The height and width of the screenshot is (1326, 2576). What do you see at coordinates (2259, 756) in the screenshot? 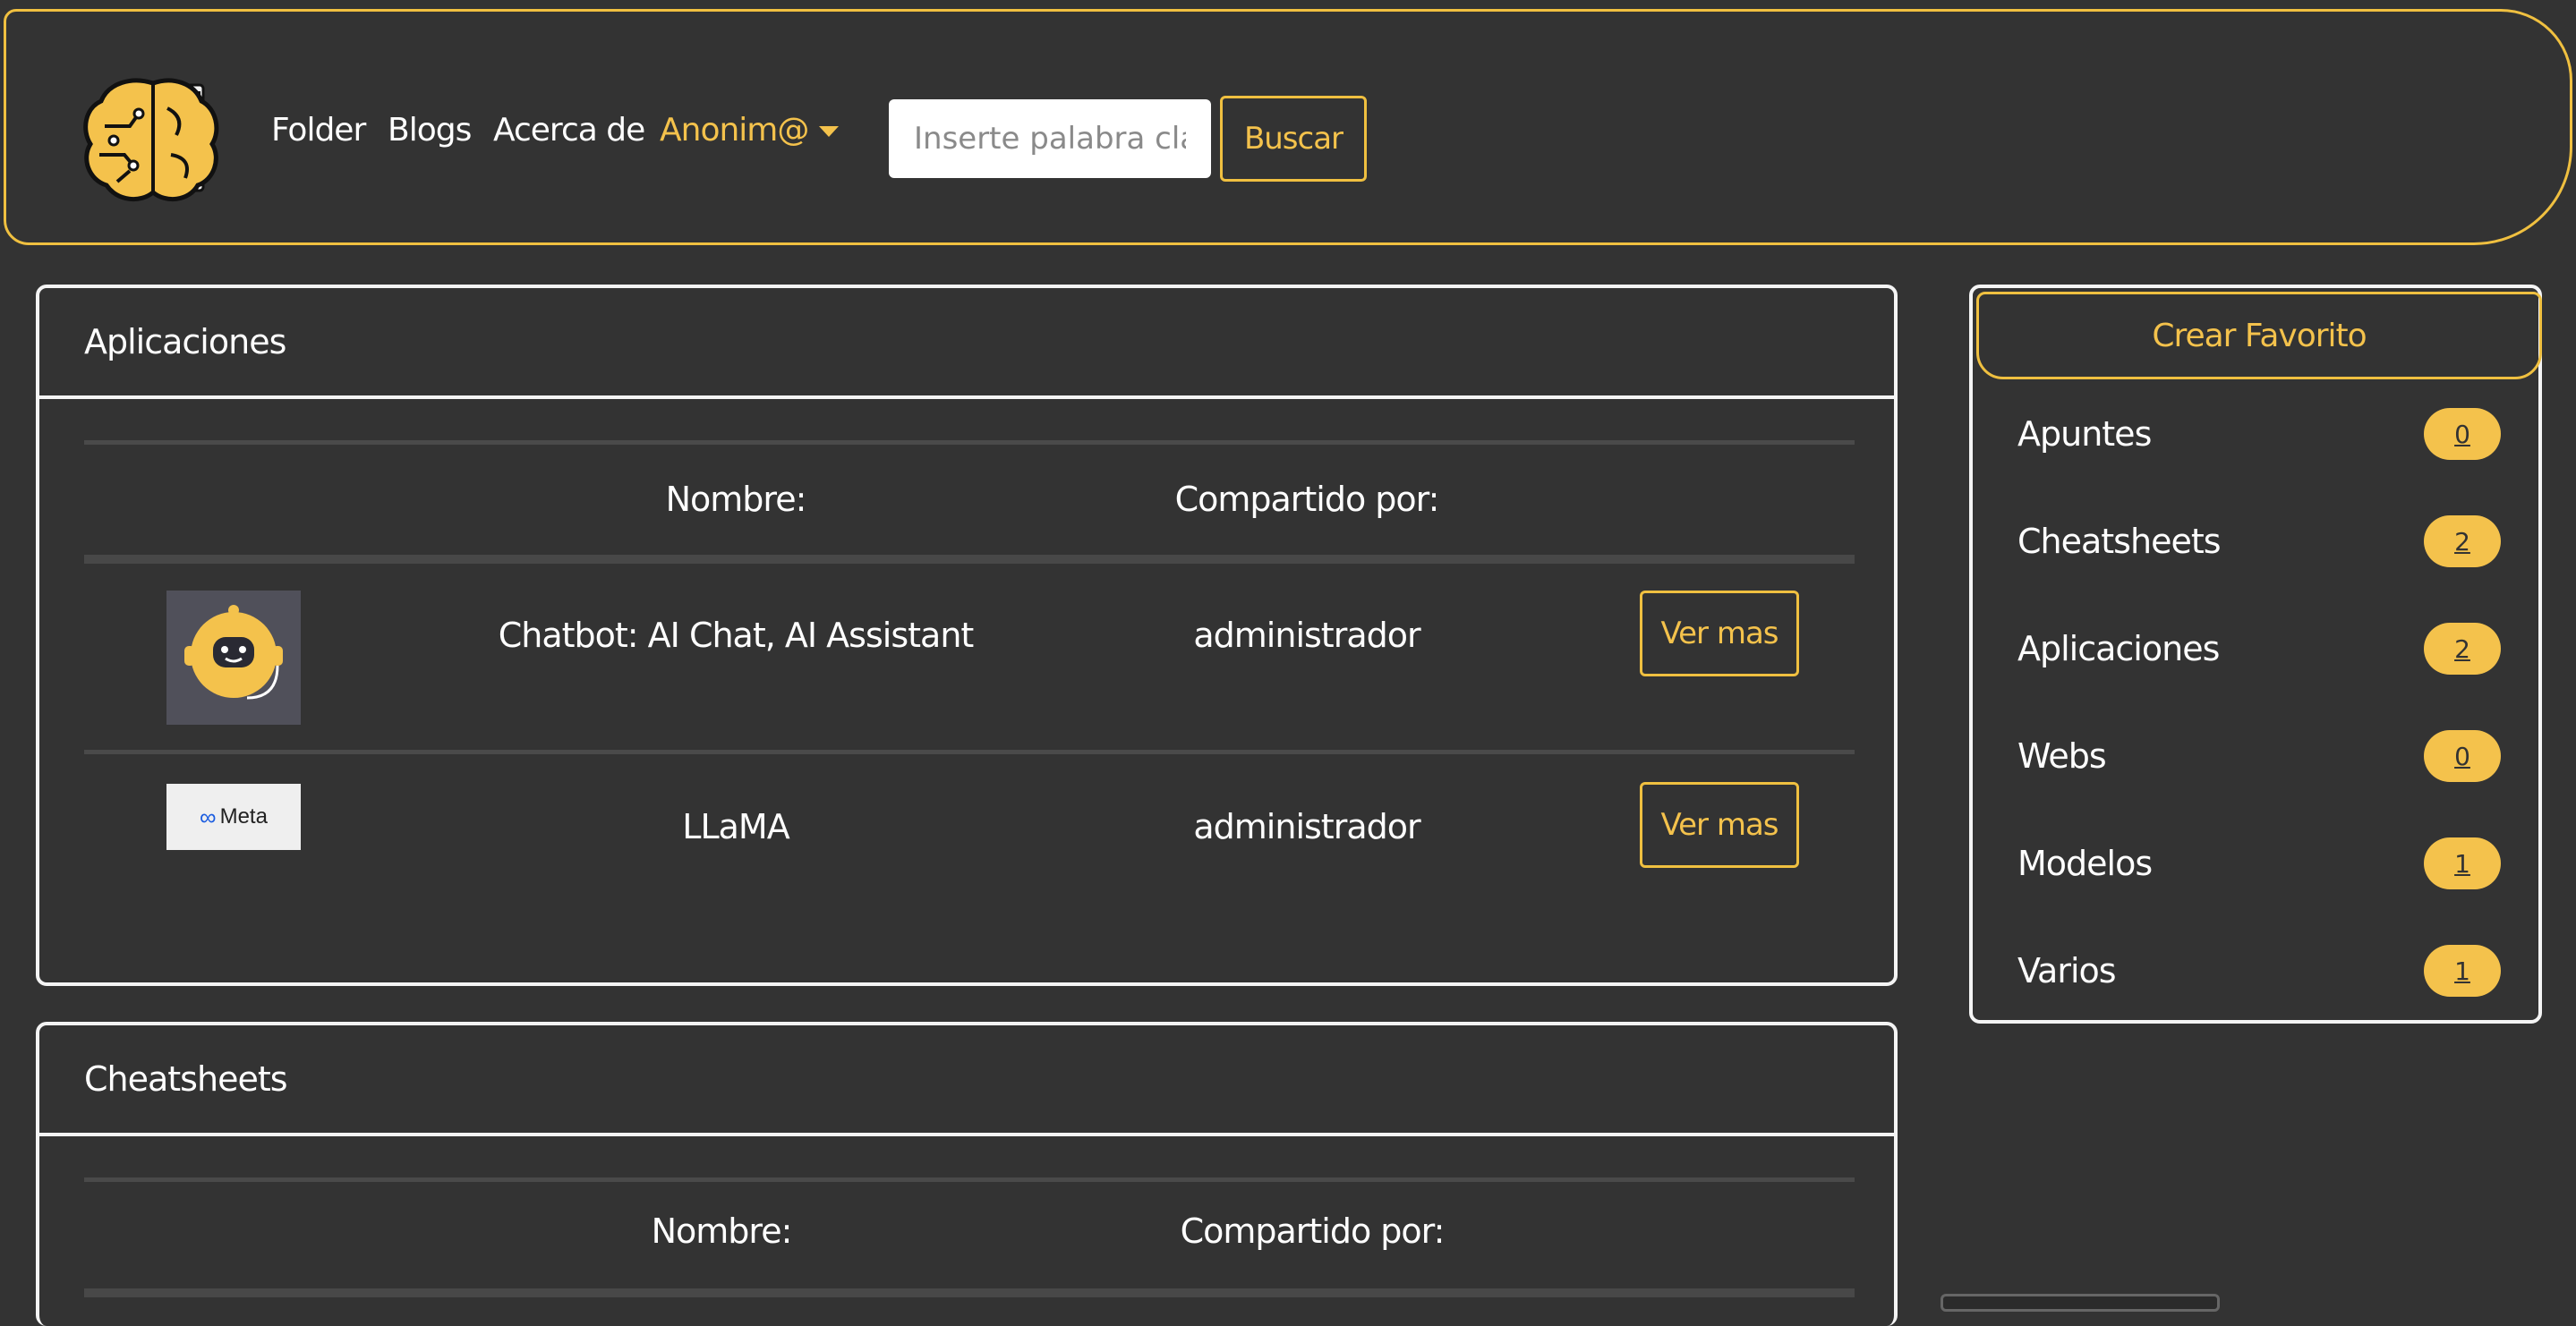
I see `favorite-item-webs: Webs 0` at bounding box center [2259, 756].